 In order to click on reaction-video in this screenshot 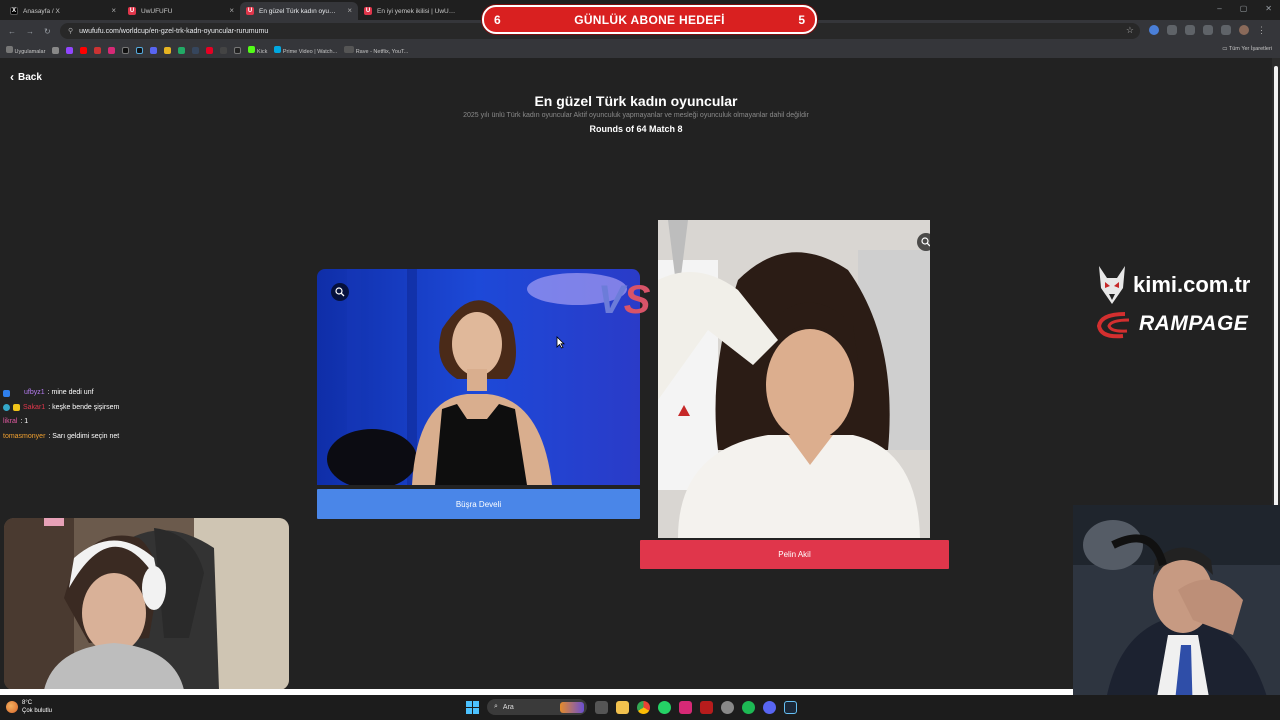, I will do `click(1176, 612)`.